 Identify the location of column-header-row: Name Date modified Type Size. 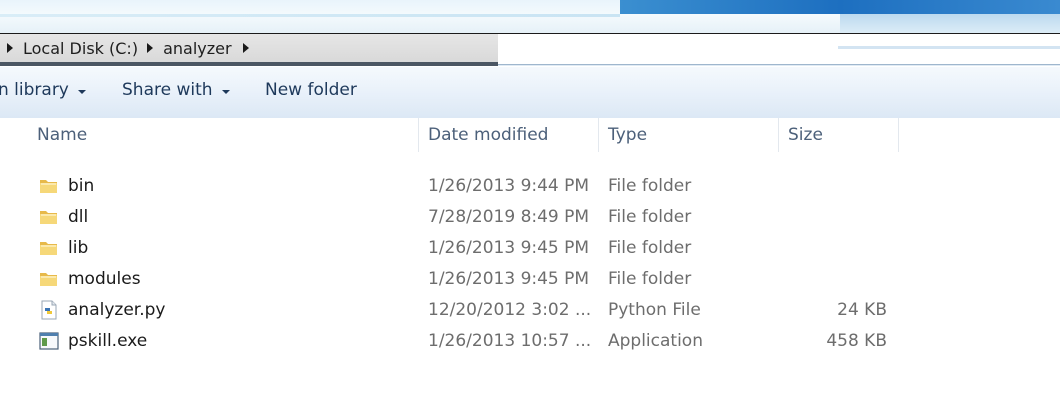
(474, 139).